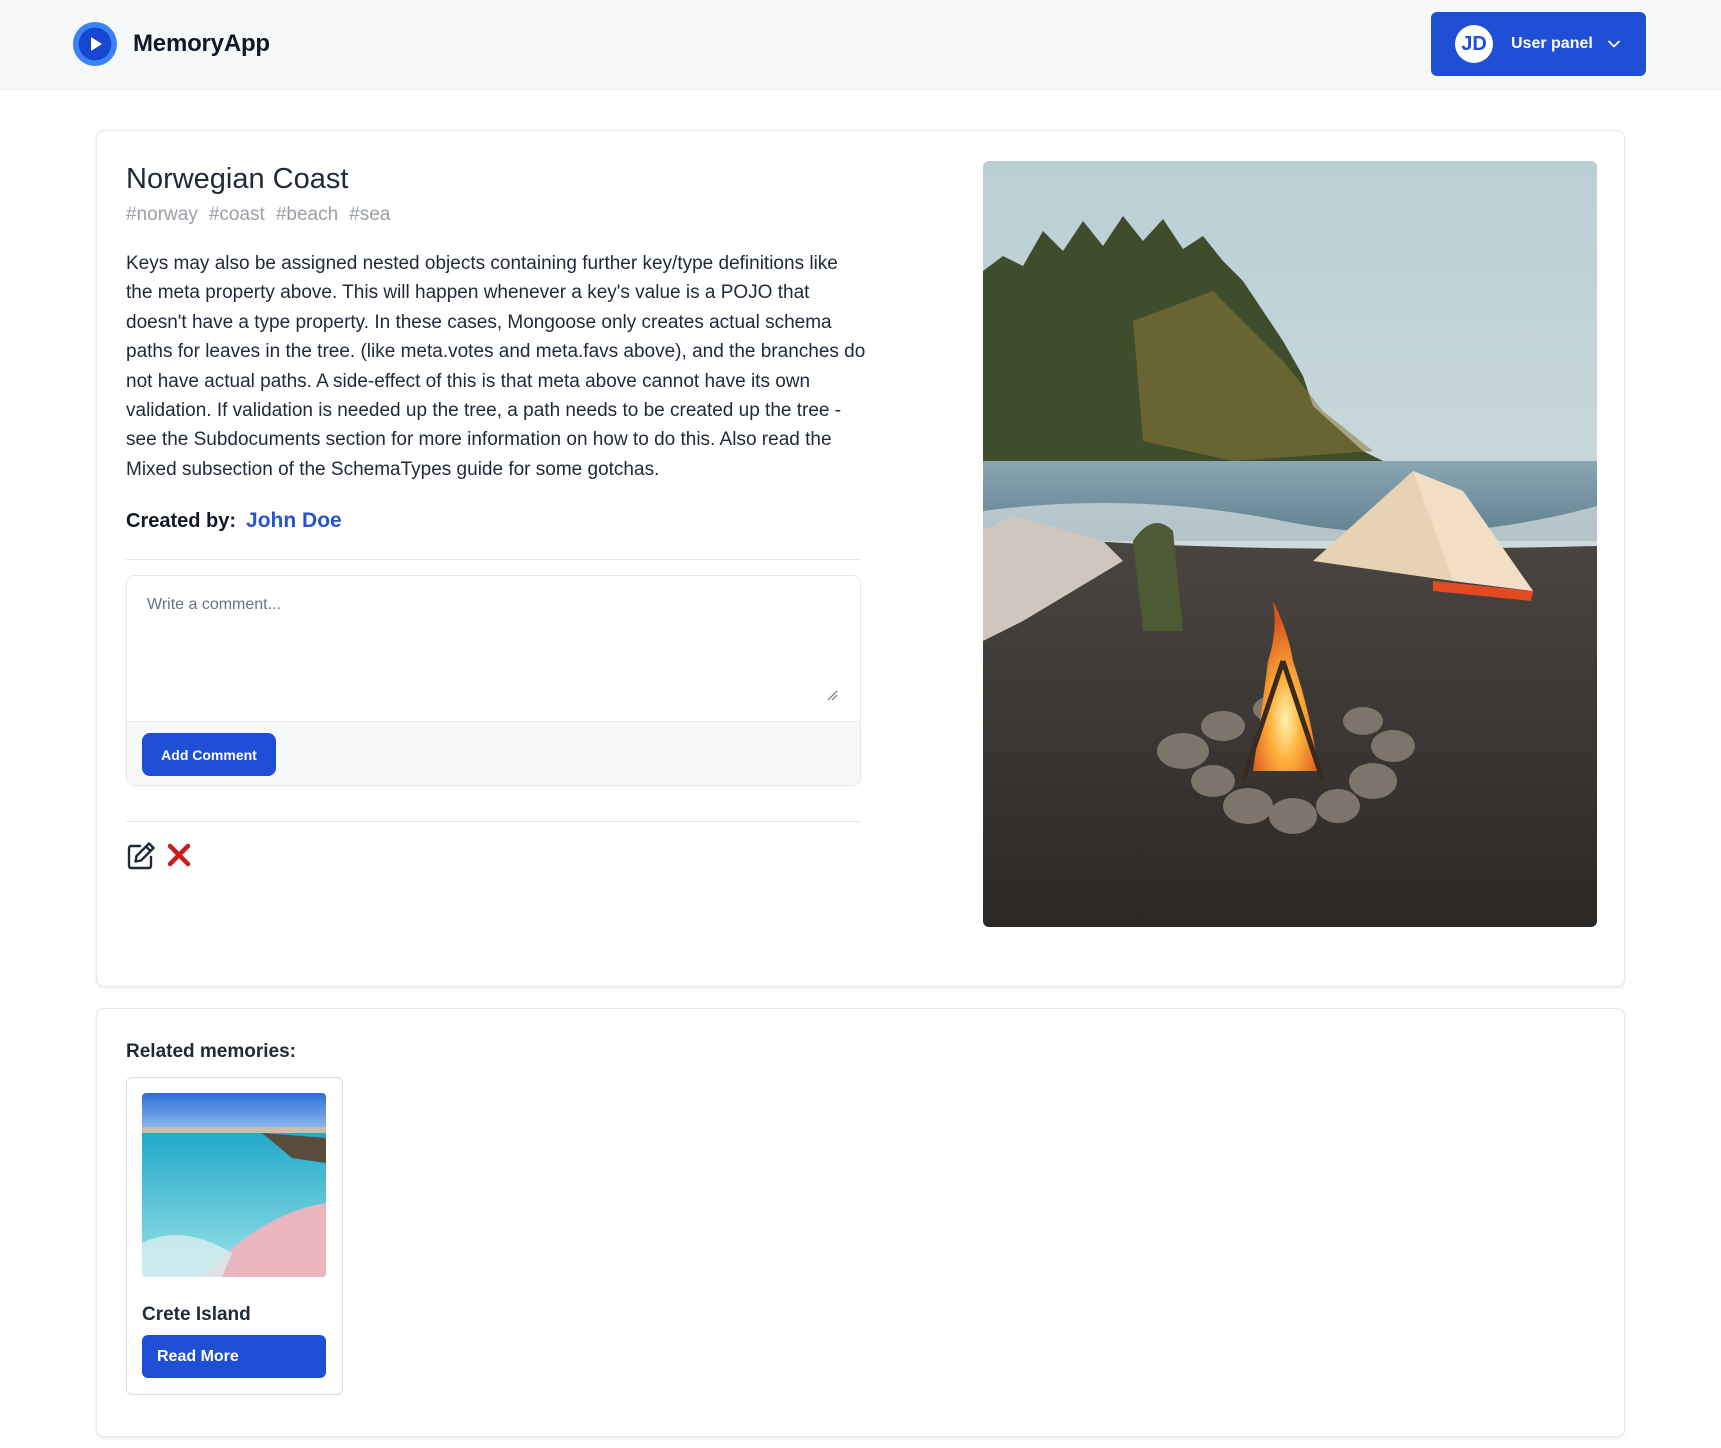 Image resolution: width=1721 pixels, height=1448 pixels. I want to click on related-heading: Related memories:, so click(211, 1051).